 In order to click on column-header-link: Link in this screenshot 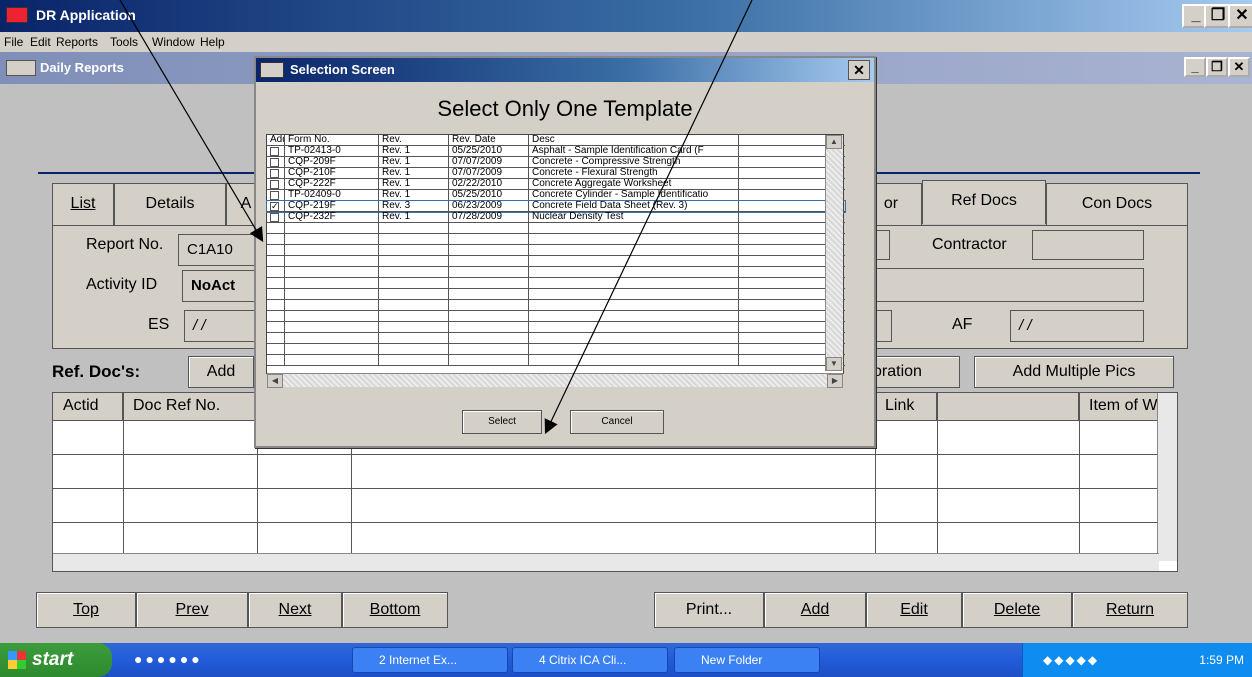, I will do `click(906, 407)`.